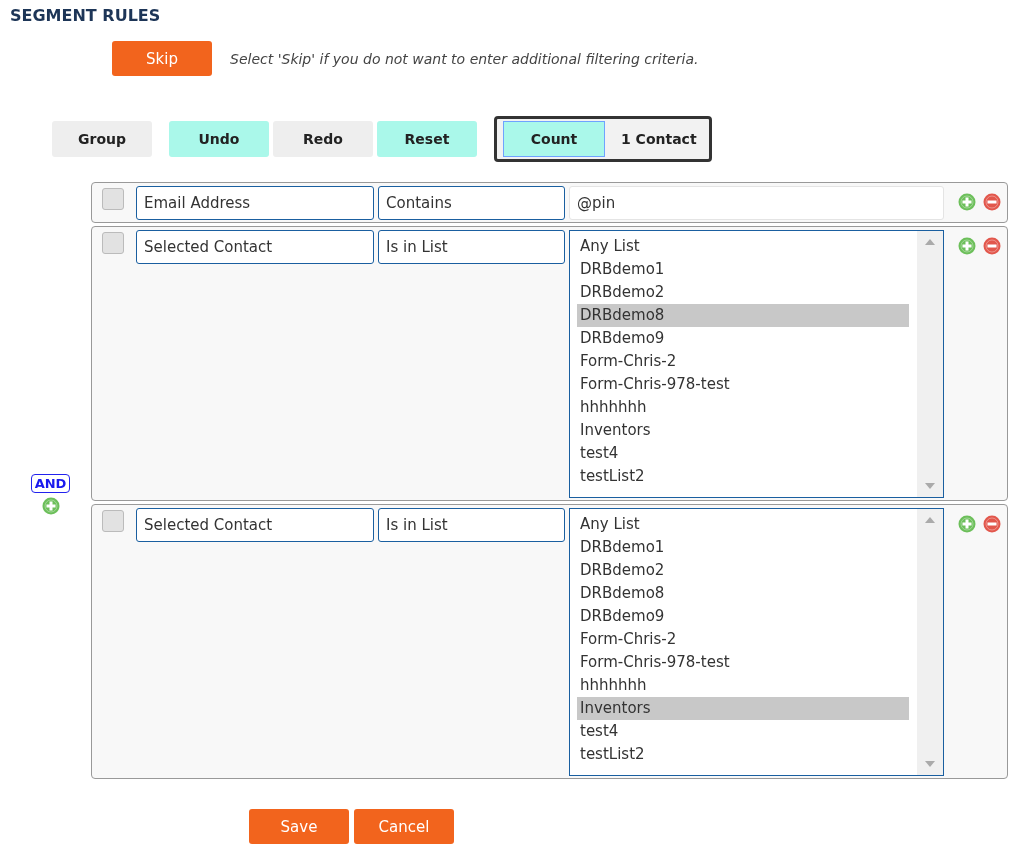 This screenshot has width=1028, height=851. Describe the element at coordinates (464, 58) in the screenshot. I see `skip-hint: Select 'Skip' if you do not want to enter additional filtering criteria.` at that location.